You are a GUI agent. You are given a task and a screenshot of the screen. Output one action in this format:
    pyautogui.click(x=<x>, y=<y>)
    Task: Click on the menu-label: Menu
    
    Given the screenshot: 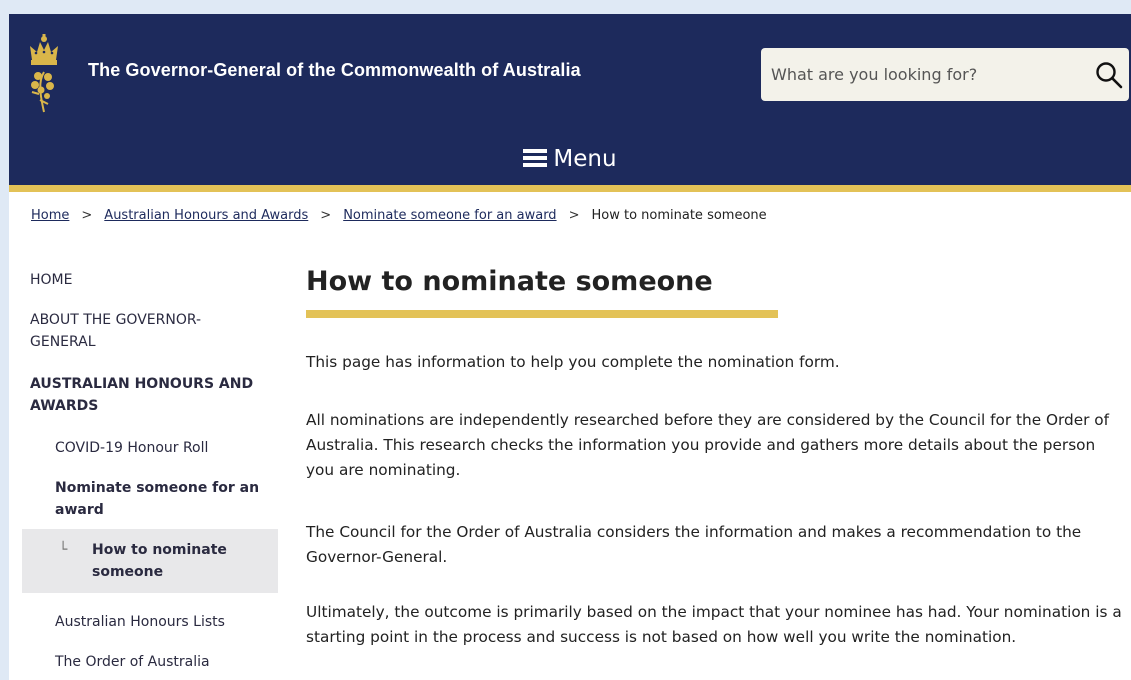 What is the action you would take?
    pyautogui.click(x=585, y=159)
    